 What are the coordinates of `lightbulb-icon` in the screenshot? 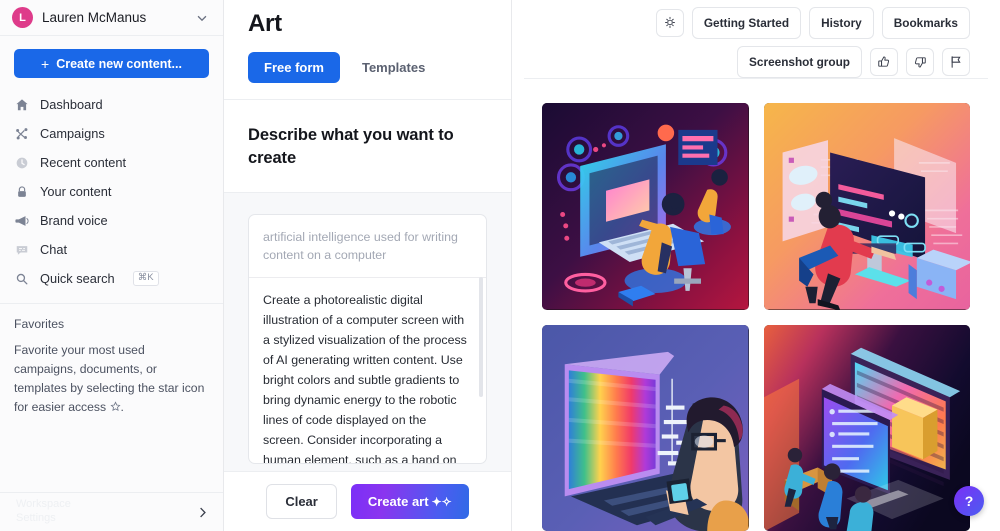 It's located at (670, 23).